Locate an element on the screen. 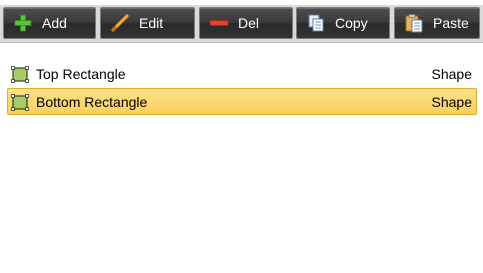  plus-icon is located at coordinates (23, 23).